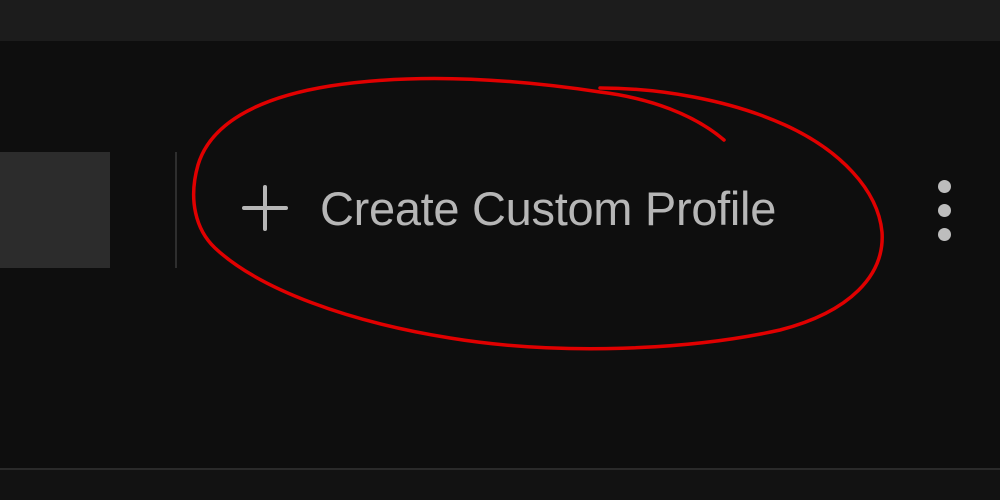 This screenshot has height=500, width=1000. What do you see at coordinates (548, 208) in the screenshot?
I see `create-custom-profile-label: Create Custom Profile` at bounding box center [548, 208].